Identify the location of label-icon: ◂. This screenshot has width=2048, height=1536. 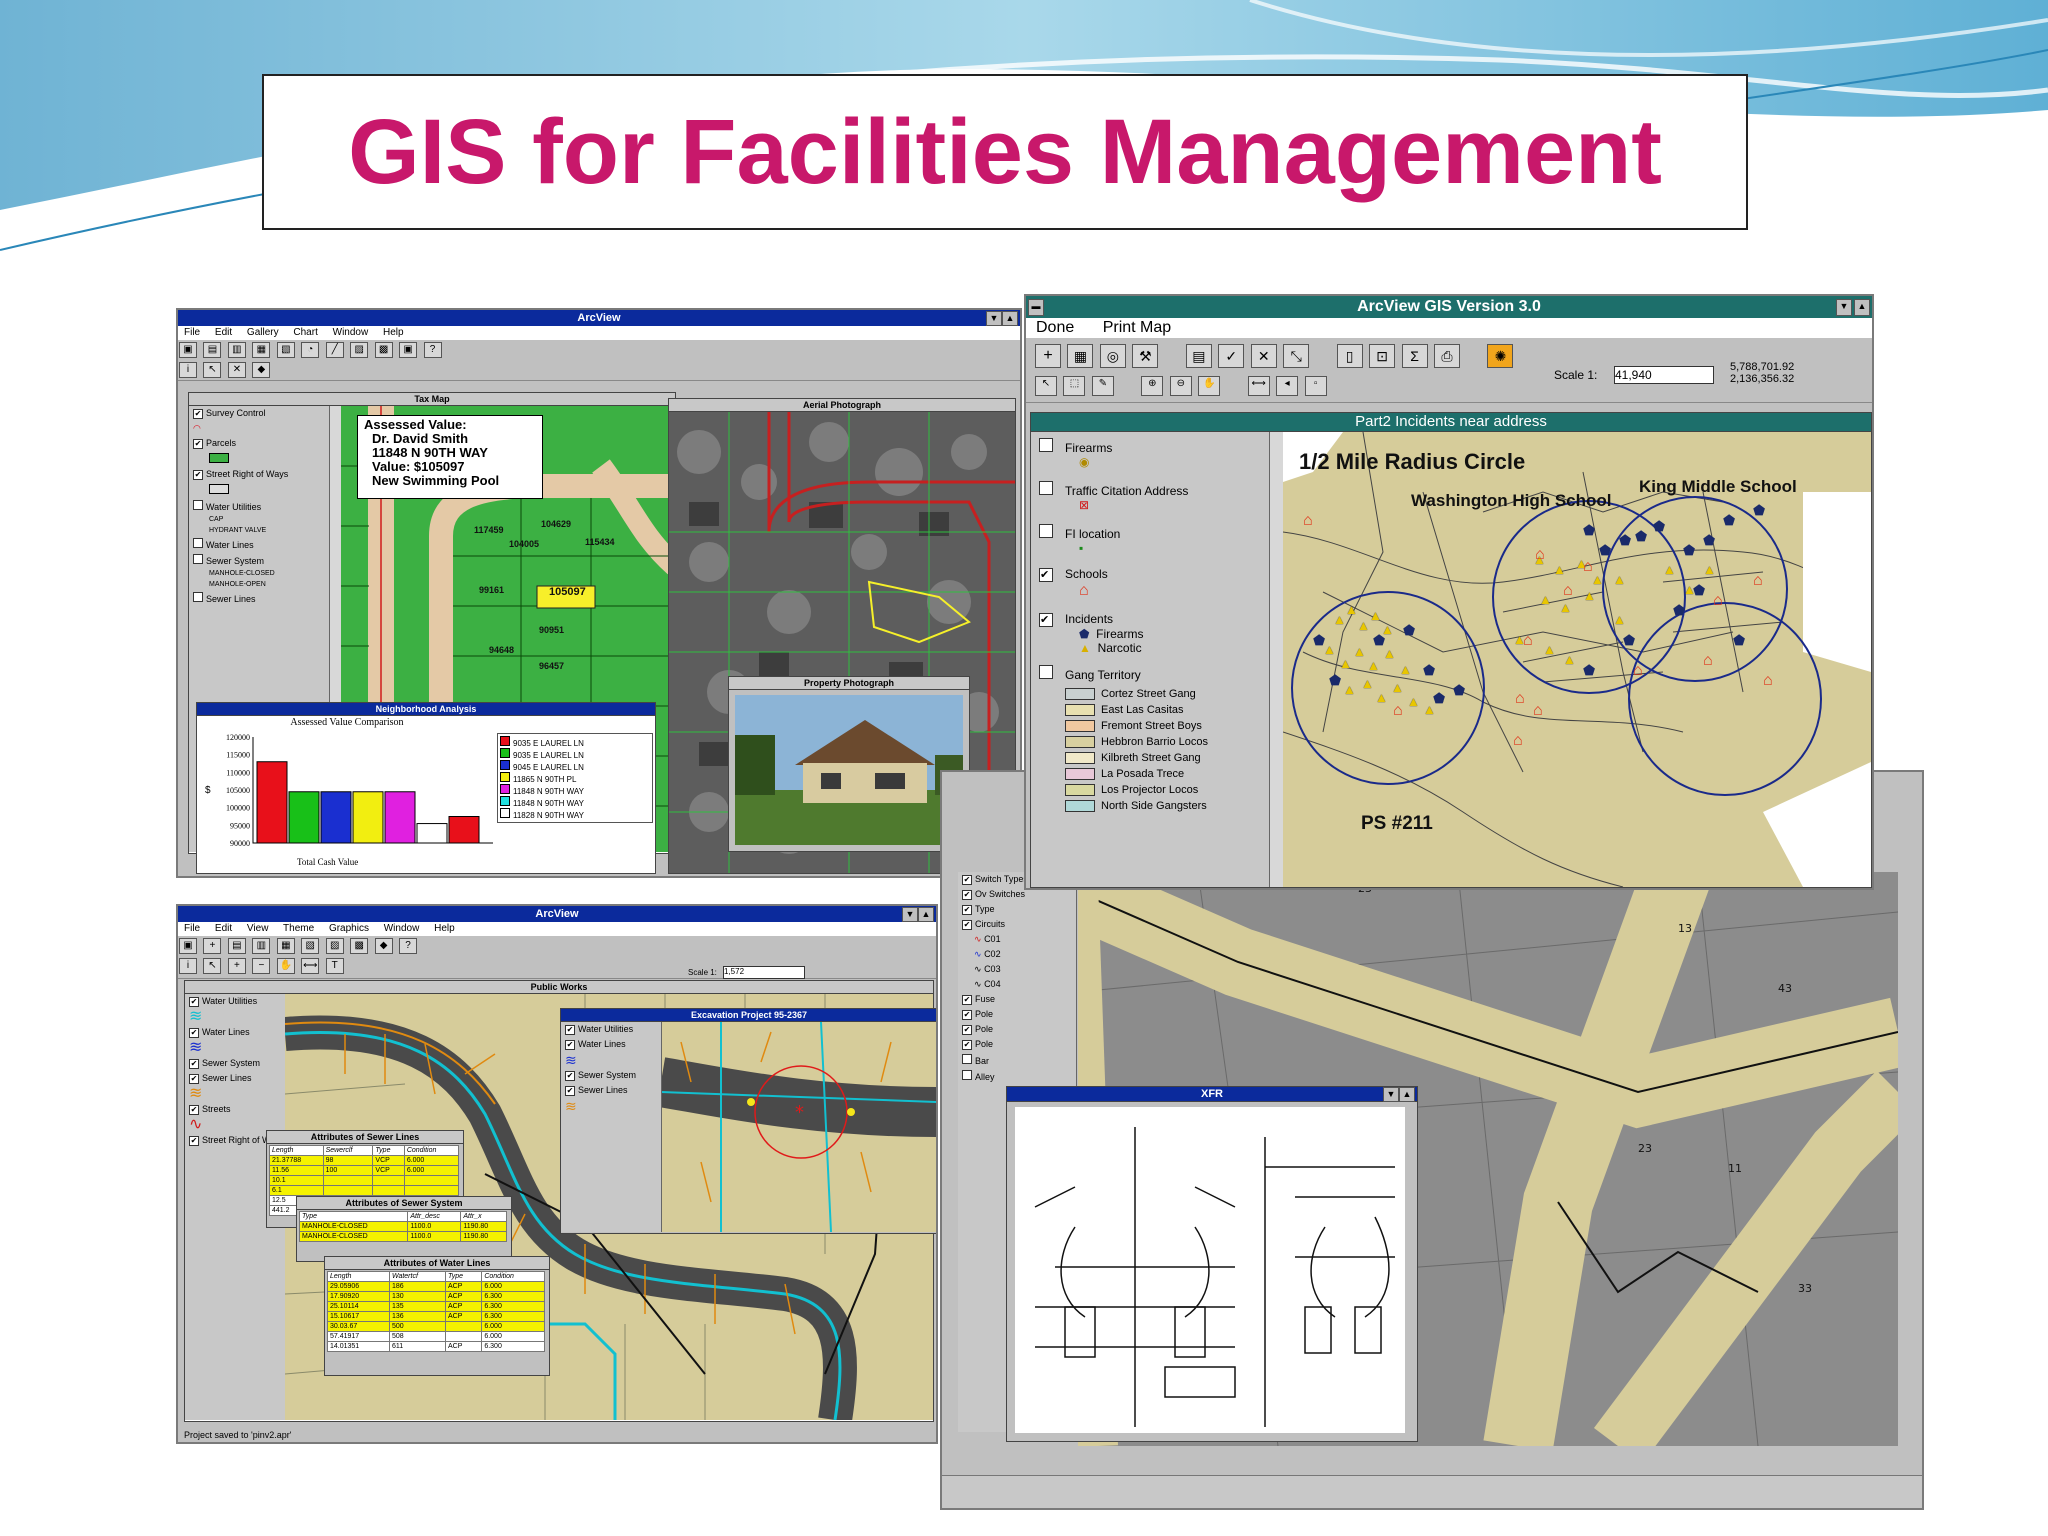
(1287, 386).